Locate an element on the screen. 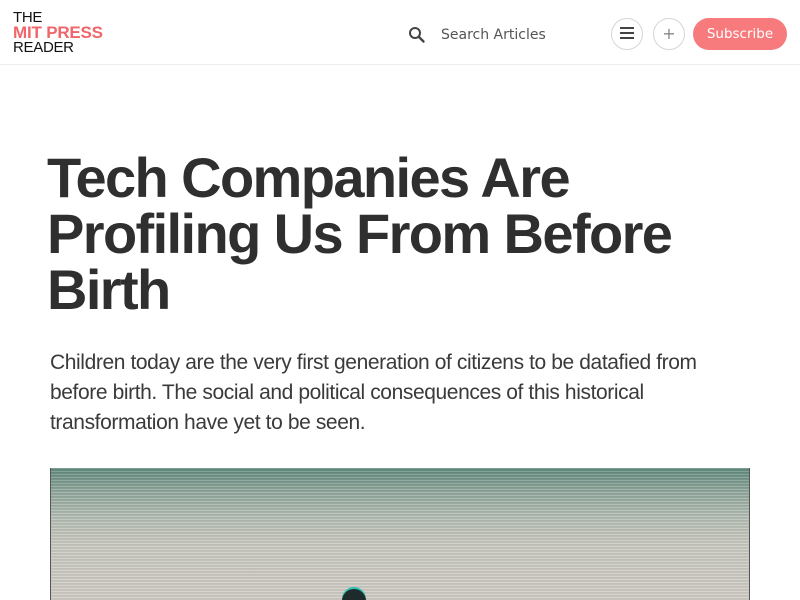 The height and width of the screenshot is (600, 800). site-logo: THE MIT PRESS READER is located at coordinates (58, 32).